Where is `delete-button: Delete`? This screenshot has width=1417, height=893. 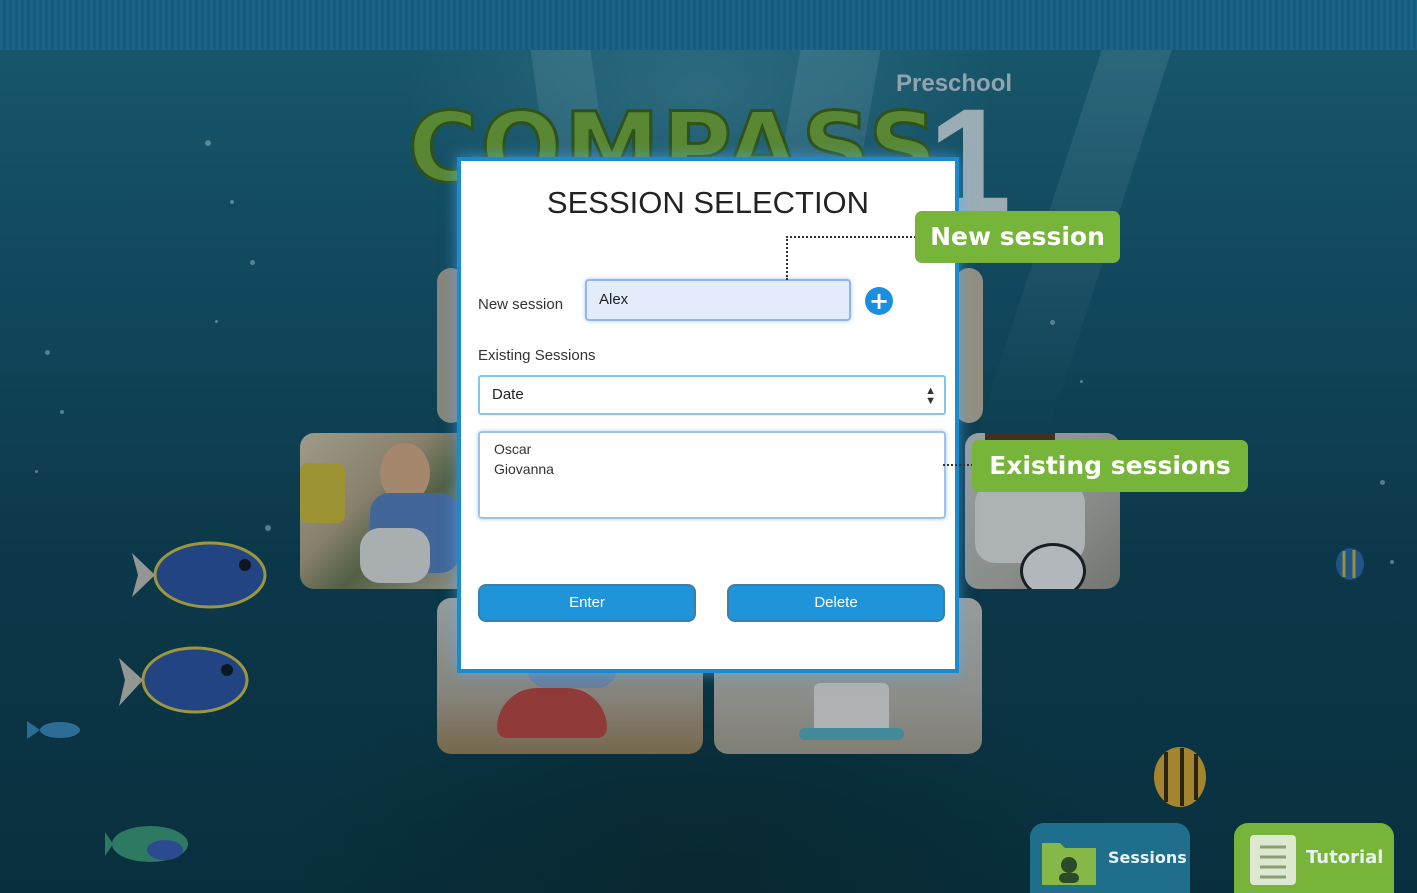 delete-button: Delete is located at coordinates (836, 603).